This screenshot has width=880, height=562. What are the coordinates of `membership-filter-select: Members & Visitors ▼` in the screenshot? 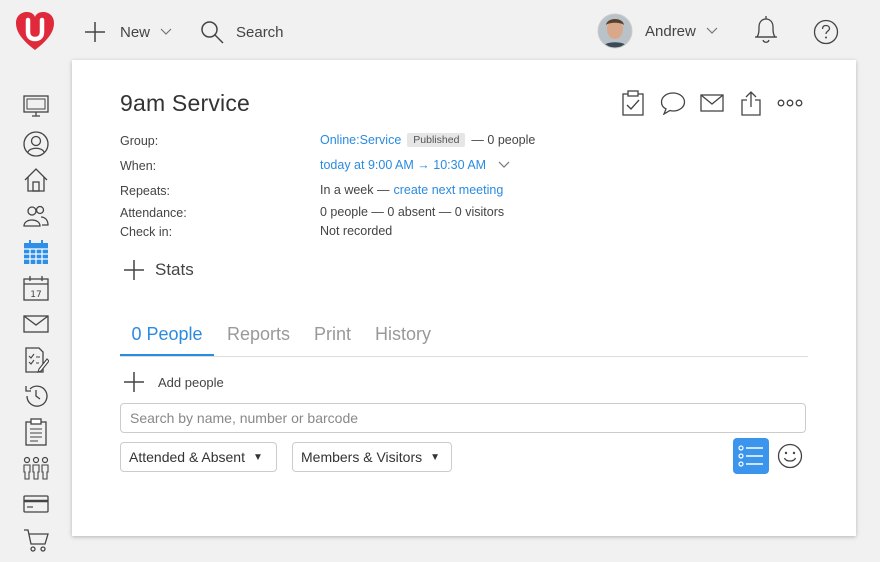 It's located at (372, 457).